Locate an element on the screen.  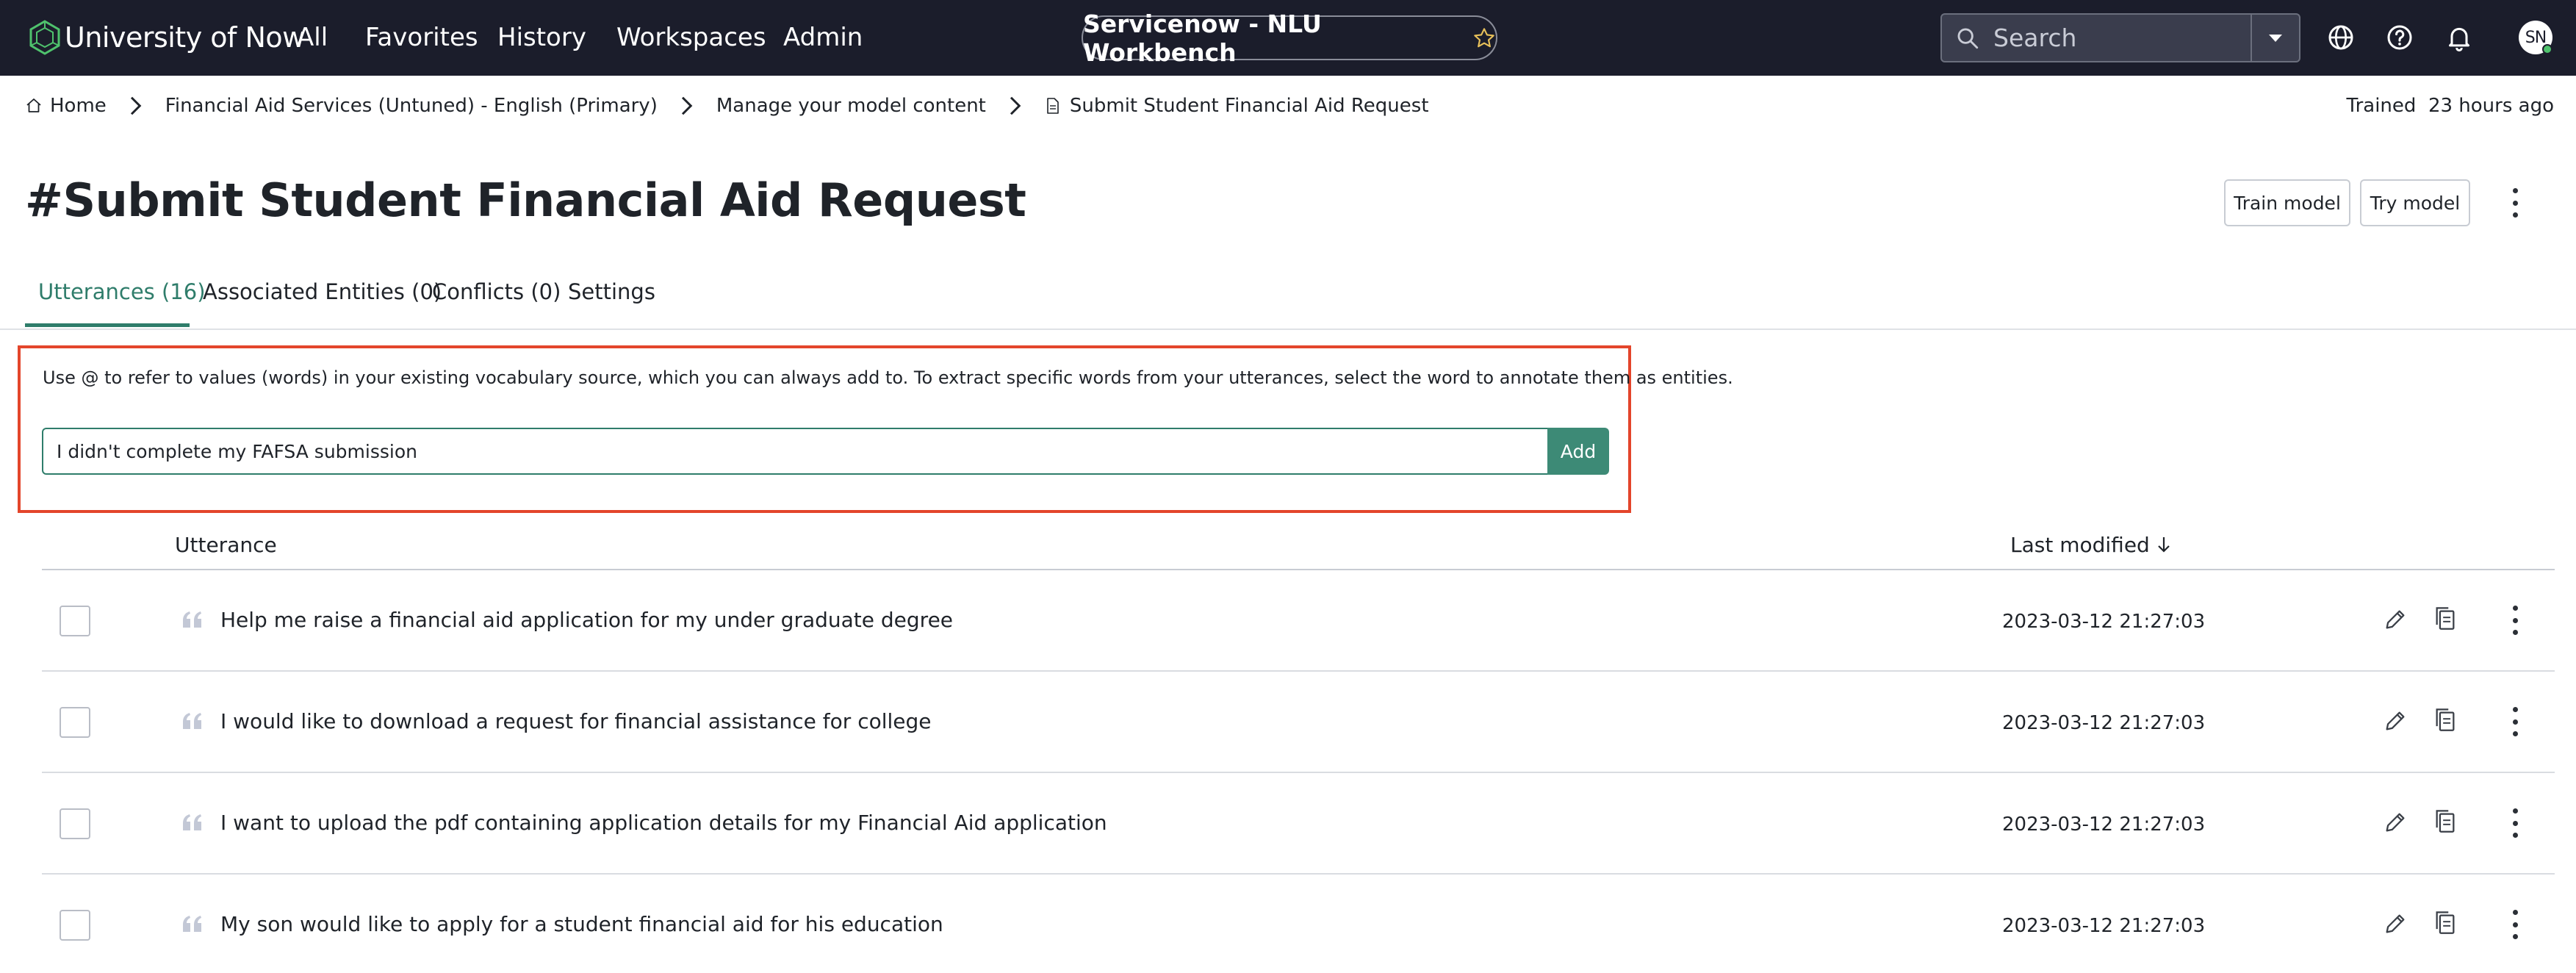
global-search: Search is located at coordinates (2120, 37).